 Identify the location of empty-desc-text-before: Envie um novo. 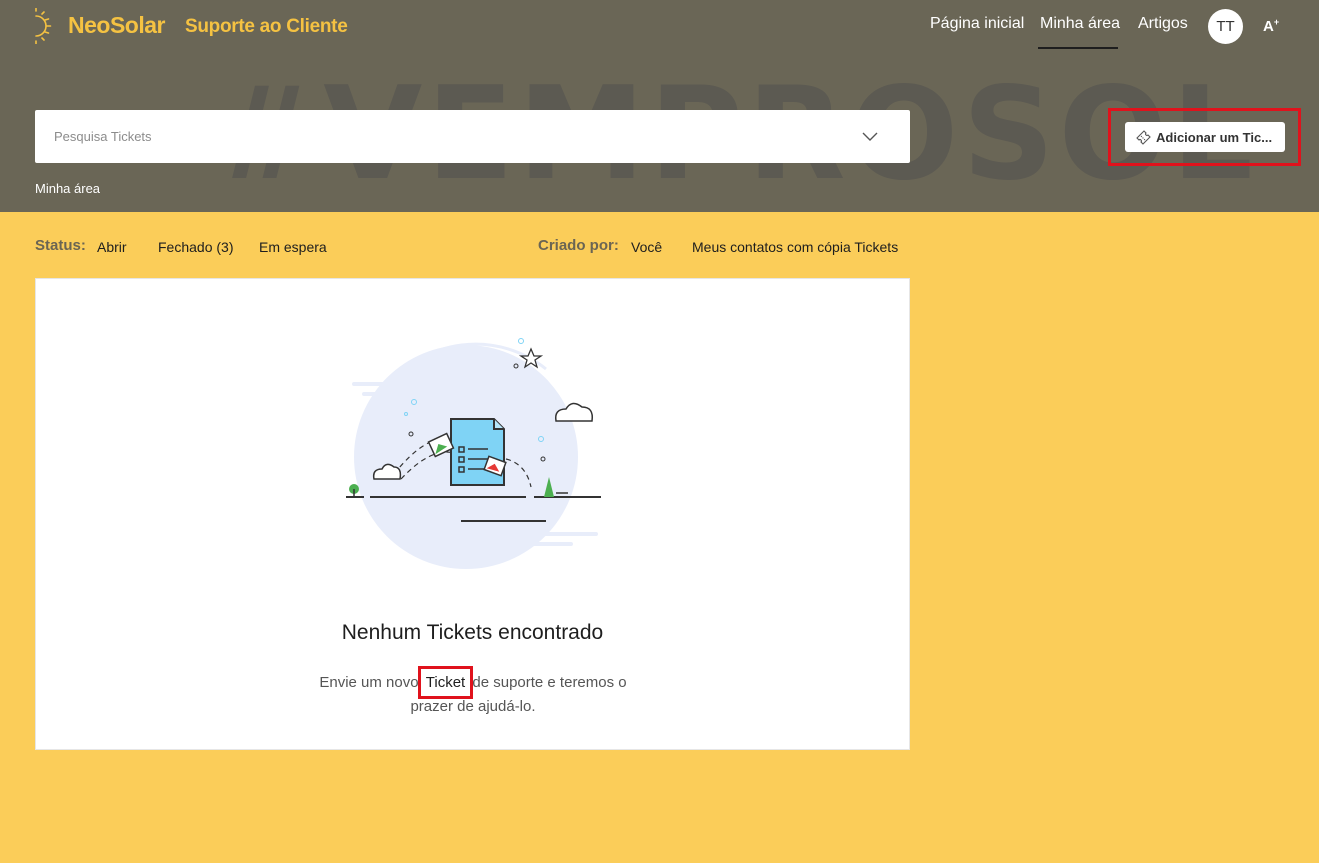
(371, 682).